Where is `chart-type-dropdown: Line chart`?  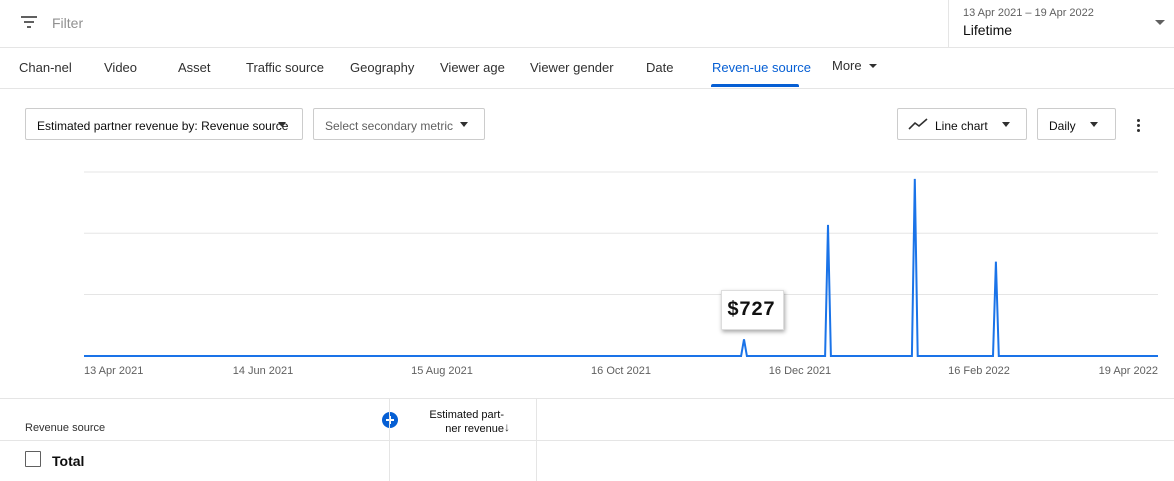 chart-type-dropdown: Line chart is located at coordinates (962, 124).